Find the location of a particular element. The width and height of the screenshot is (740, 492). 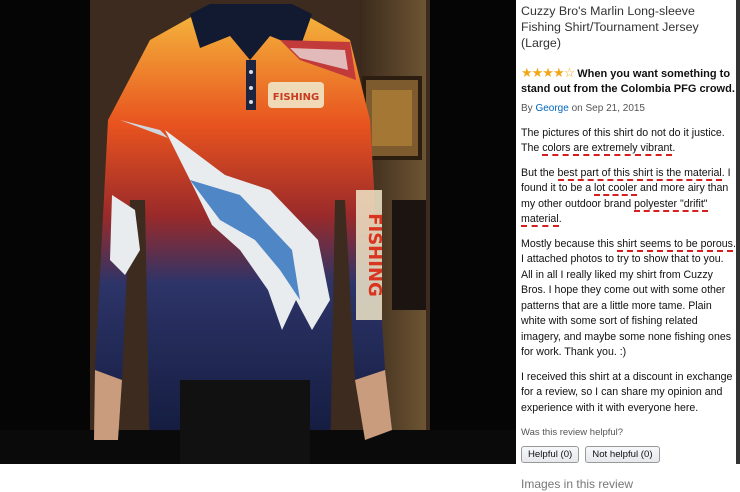

not-helpful-button: Not helpful (0) is located at coordinates (622, 454).